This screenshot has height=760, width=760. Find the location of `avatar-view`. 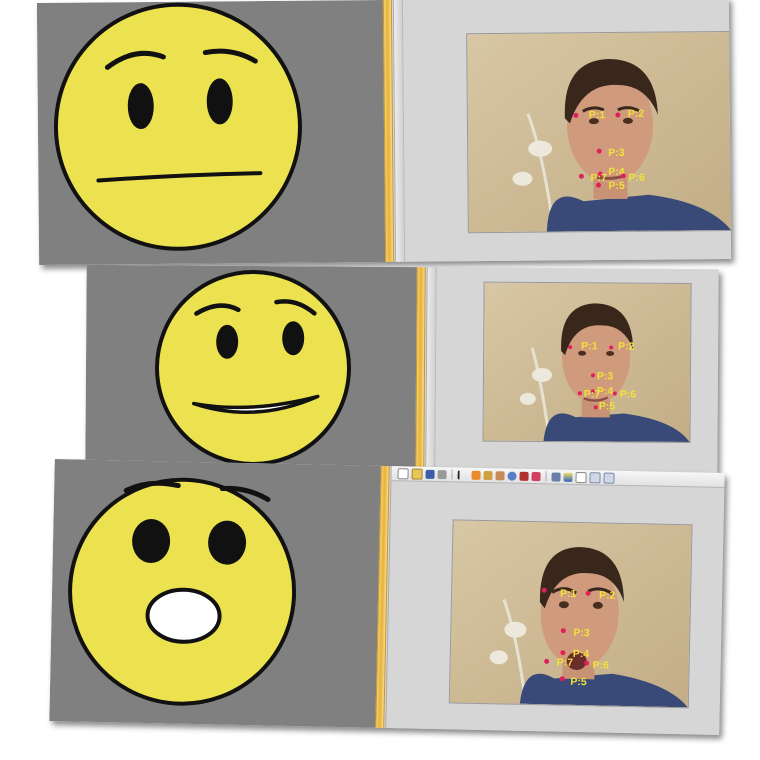

avatar-view is located at coordinates (251, 368).